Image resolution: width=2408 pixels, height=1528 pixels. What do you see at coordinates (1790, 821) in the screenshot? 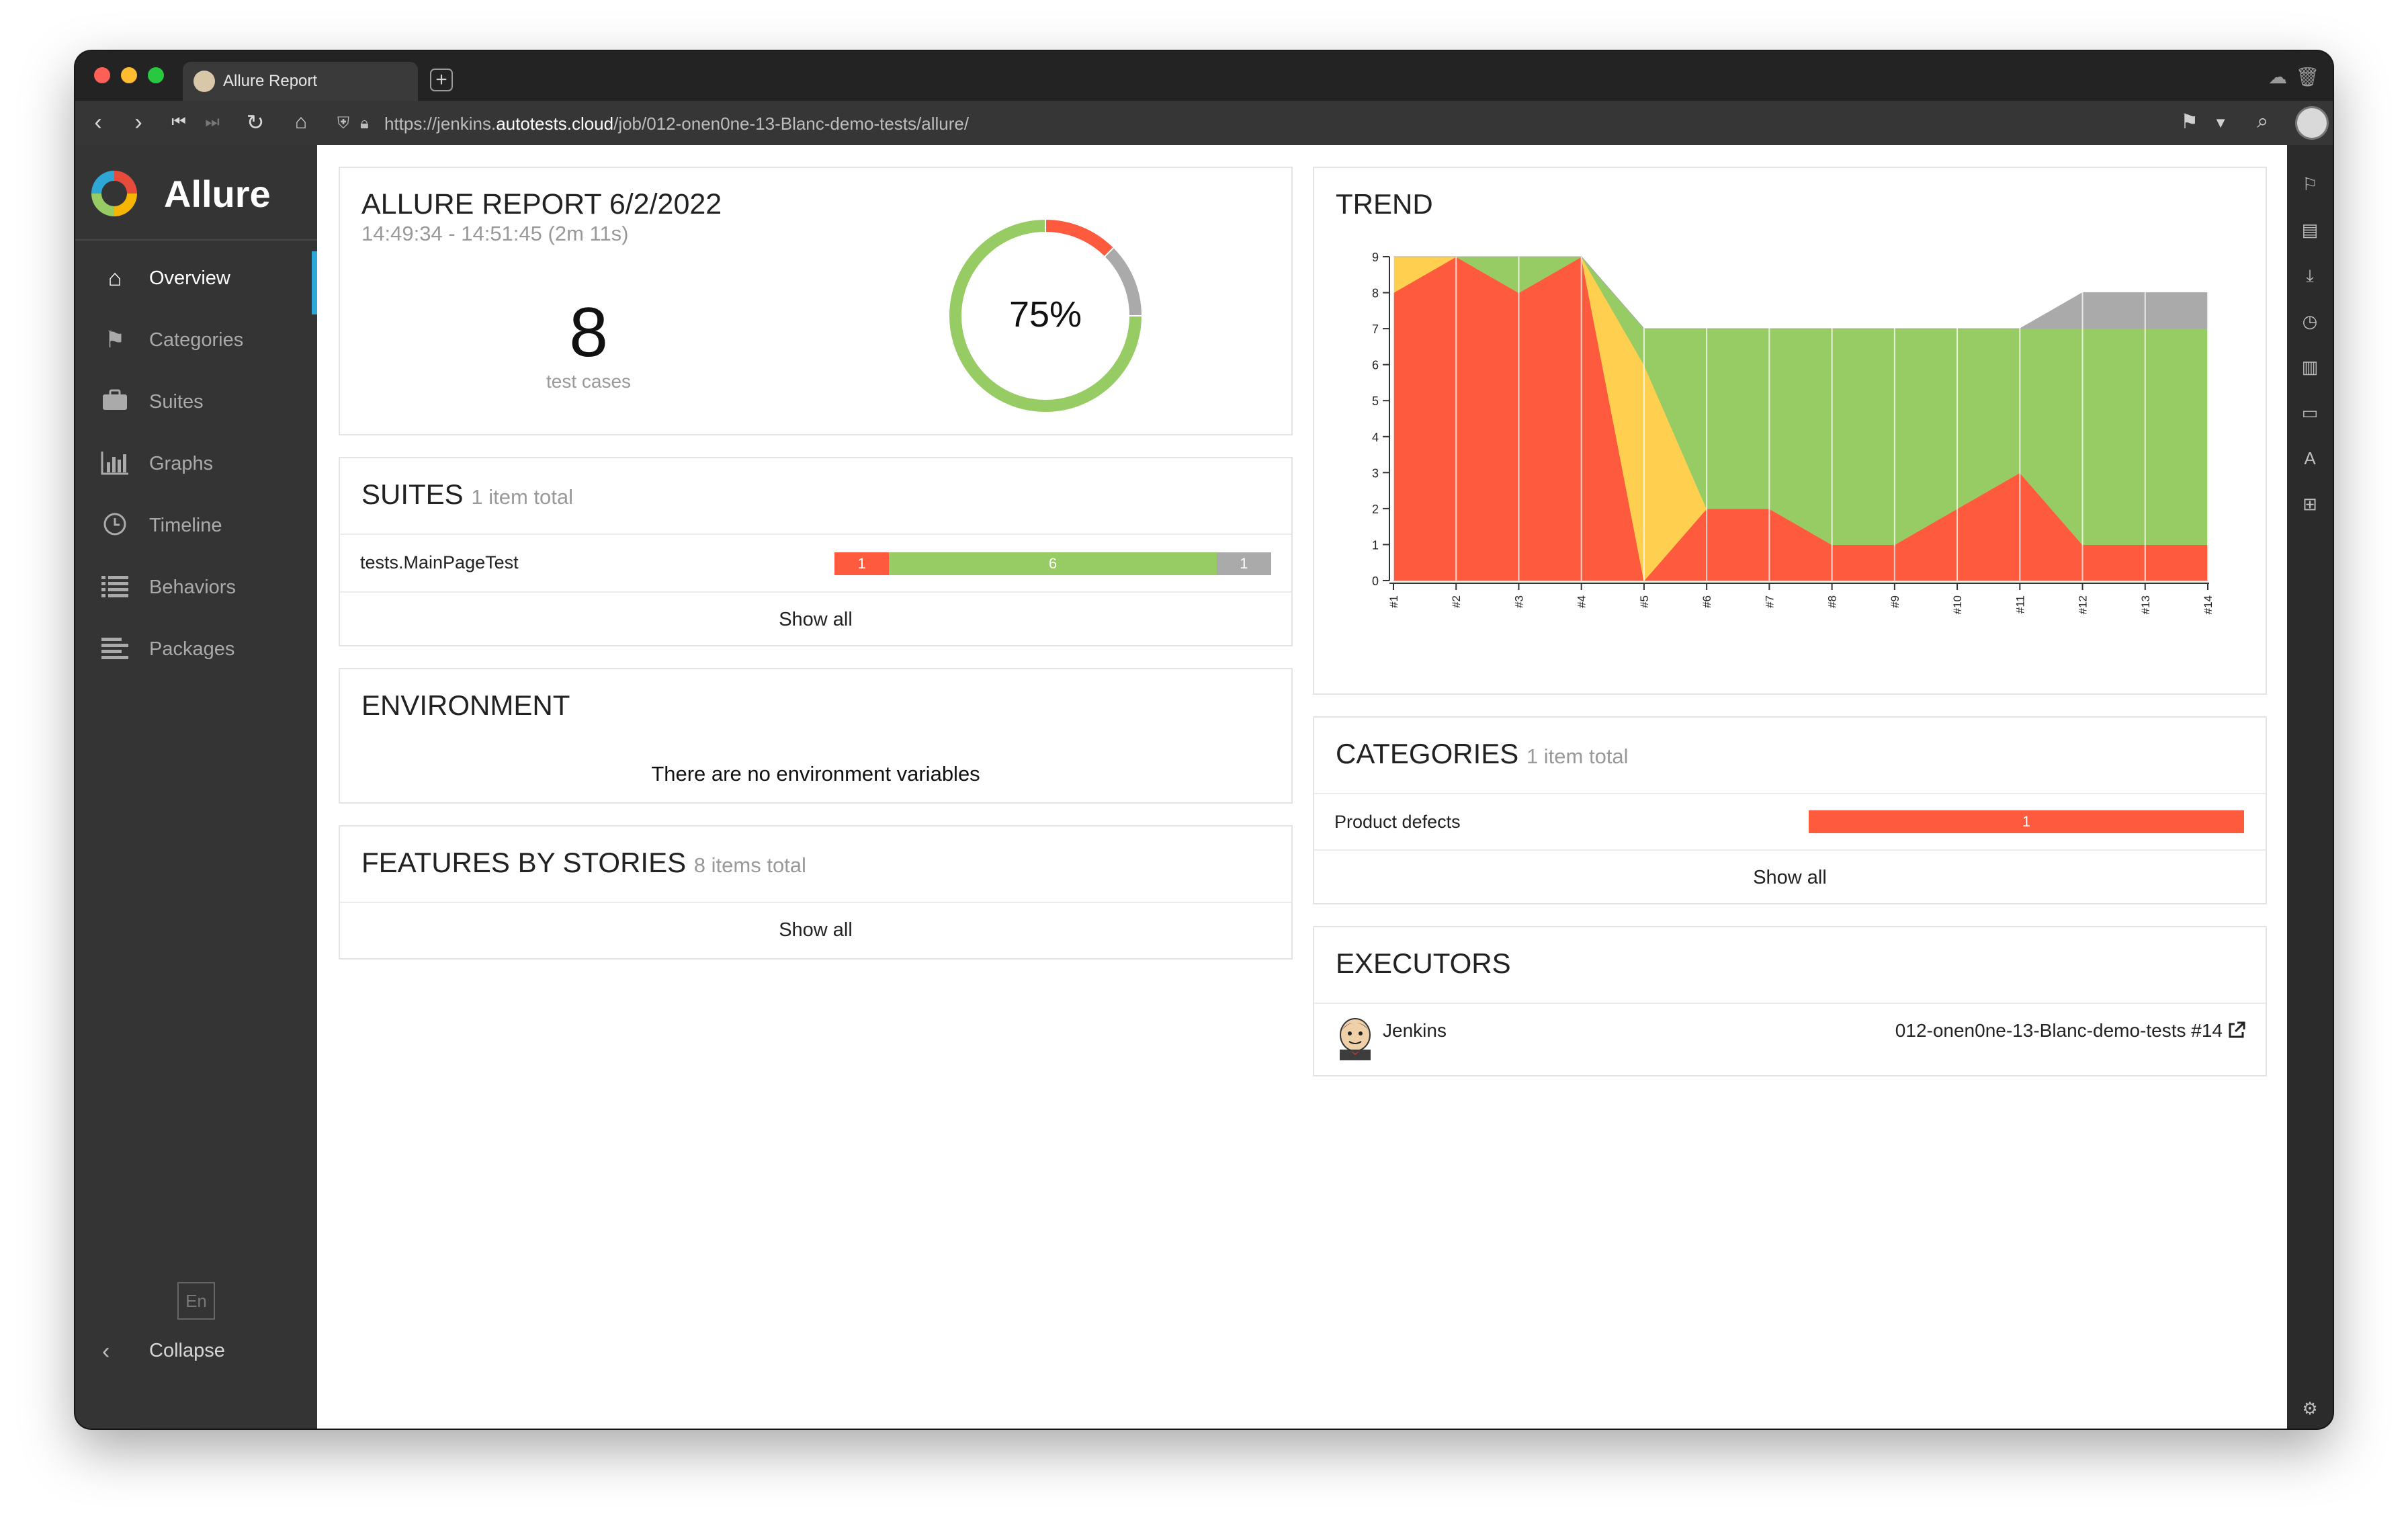
I see `table-row: Product defects 1` at bounding box center [1790, 821].